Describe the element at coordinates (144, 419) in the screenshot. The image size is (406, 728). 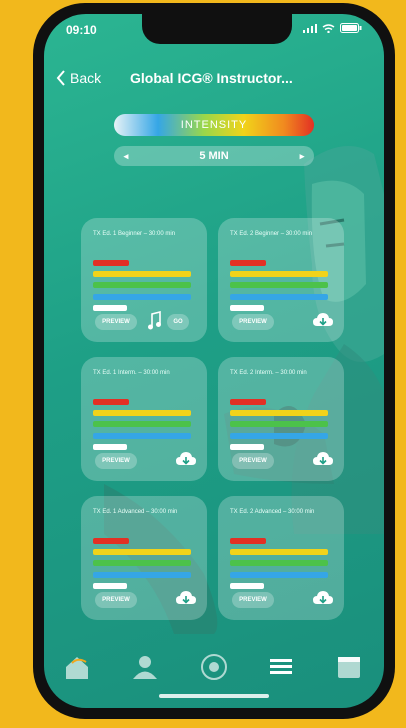
I see `workout-card: TX Ed. 1 Interm. – 30:00 min PREVIEW` at that location.